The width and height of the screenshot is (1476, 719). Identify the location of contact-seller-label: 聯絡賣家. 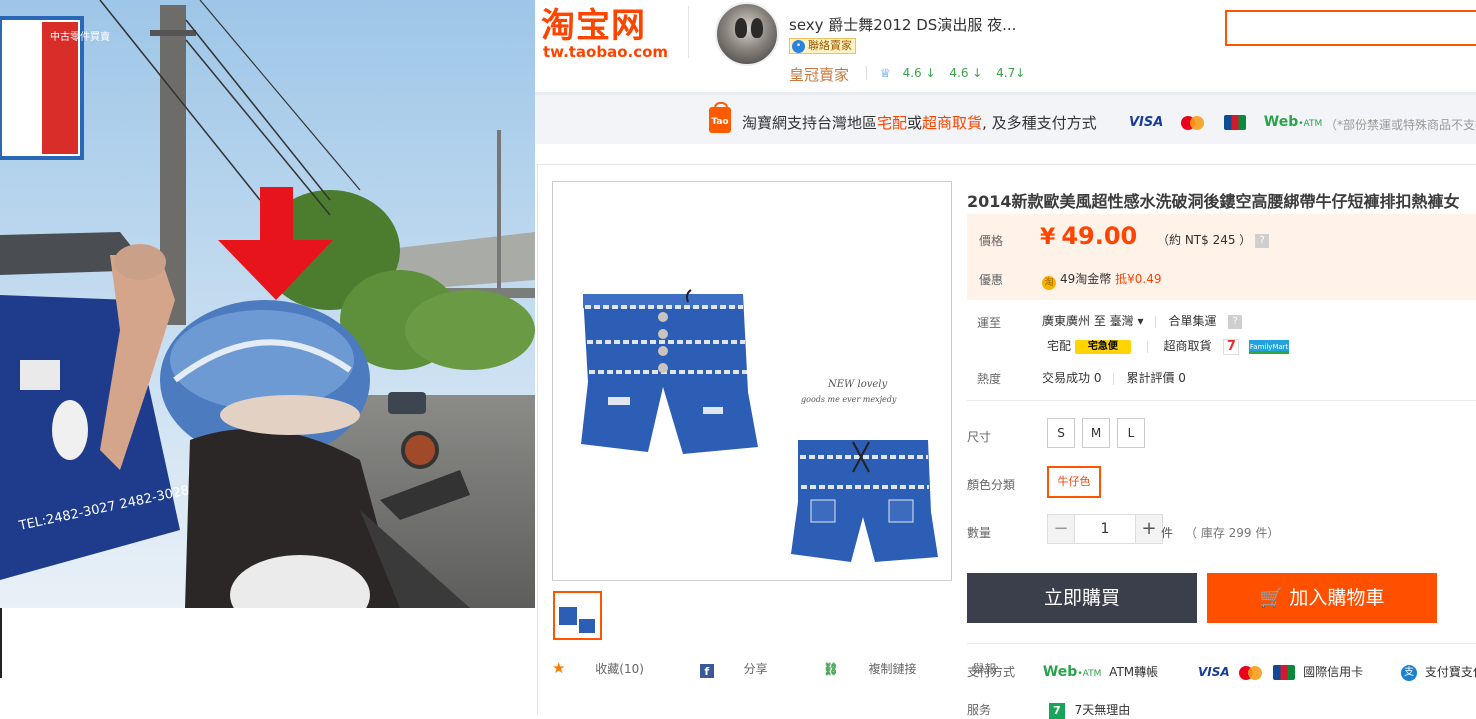
(830, 45).